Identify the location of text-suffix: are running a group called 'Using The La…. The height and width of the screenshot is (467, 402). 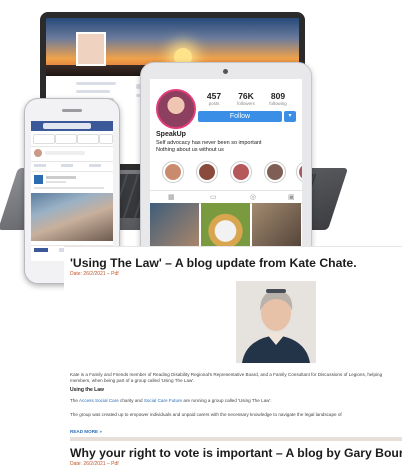
(227, 400).